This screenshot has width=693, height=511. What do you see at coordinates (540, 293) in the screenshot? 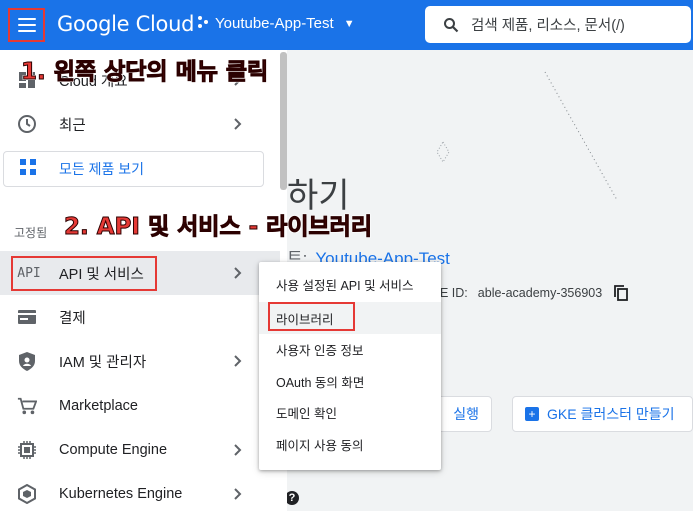
I see `project-id-value: able-academy-356903` at bounding box center [540, 293].